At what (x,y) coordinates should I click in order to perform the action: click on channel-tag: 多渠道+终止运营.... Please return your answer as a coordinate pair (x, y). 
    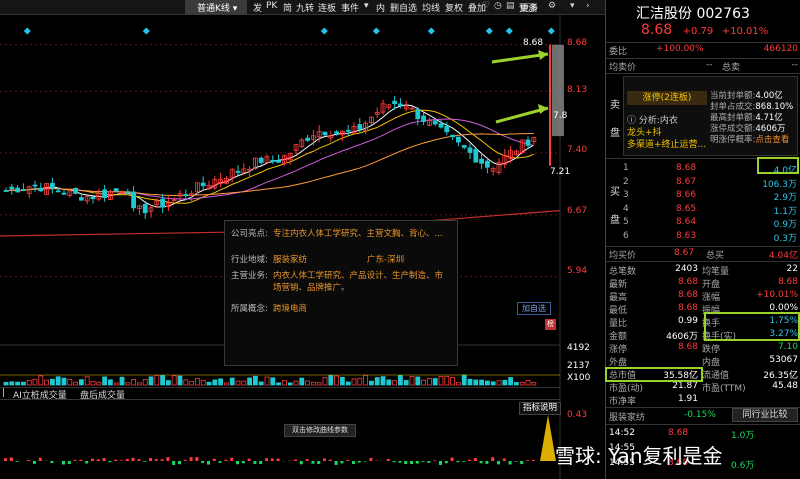
    Looking at the image, I should click on (666, 143).